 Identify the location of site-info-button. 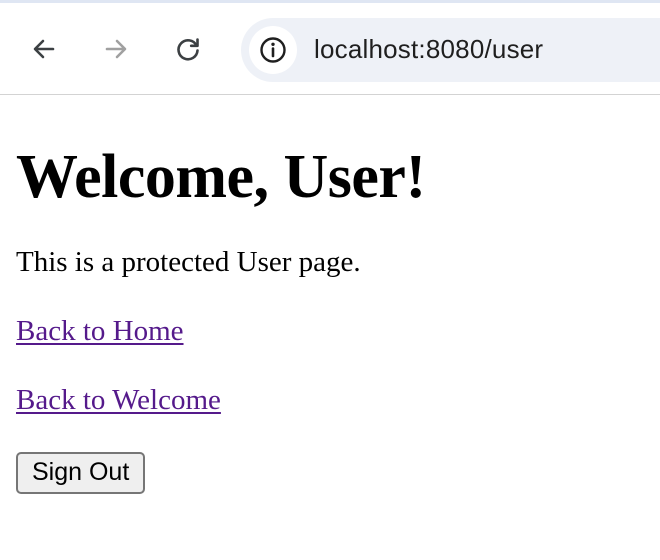
(273, 50).